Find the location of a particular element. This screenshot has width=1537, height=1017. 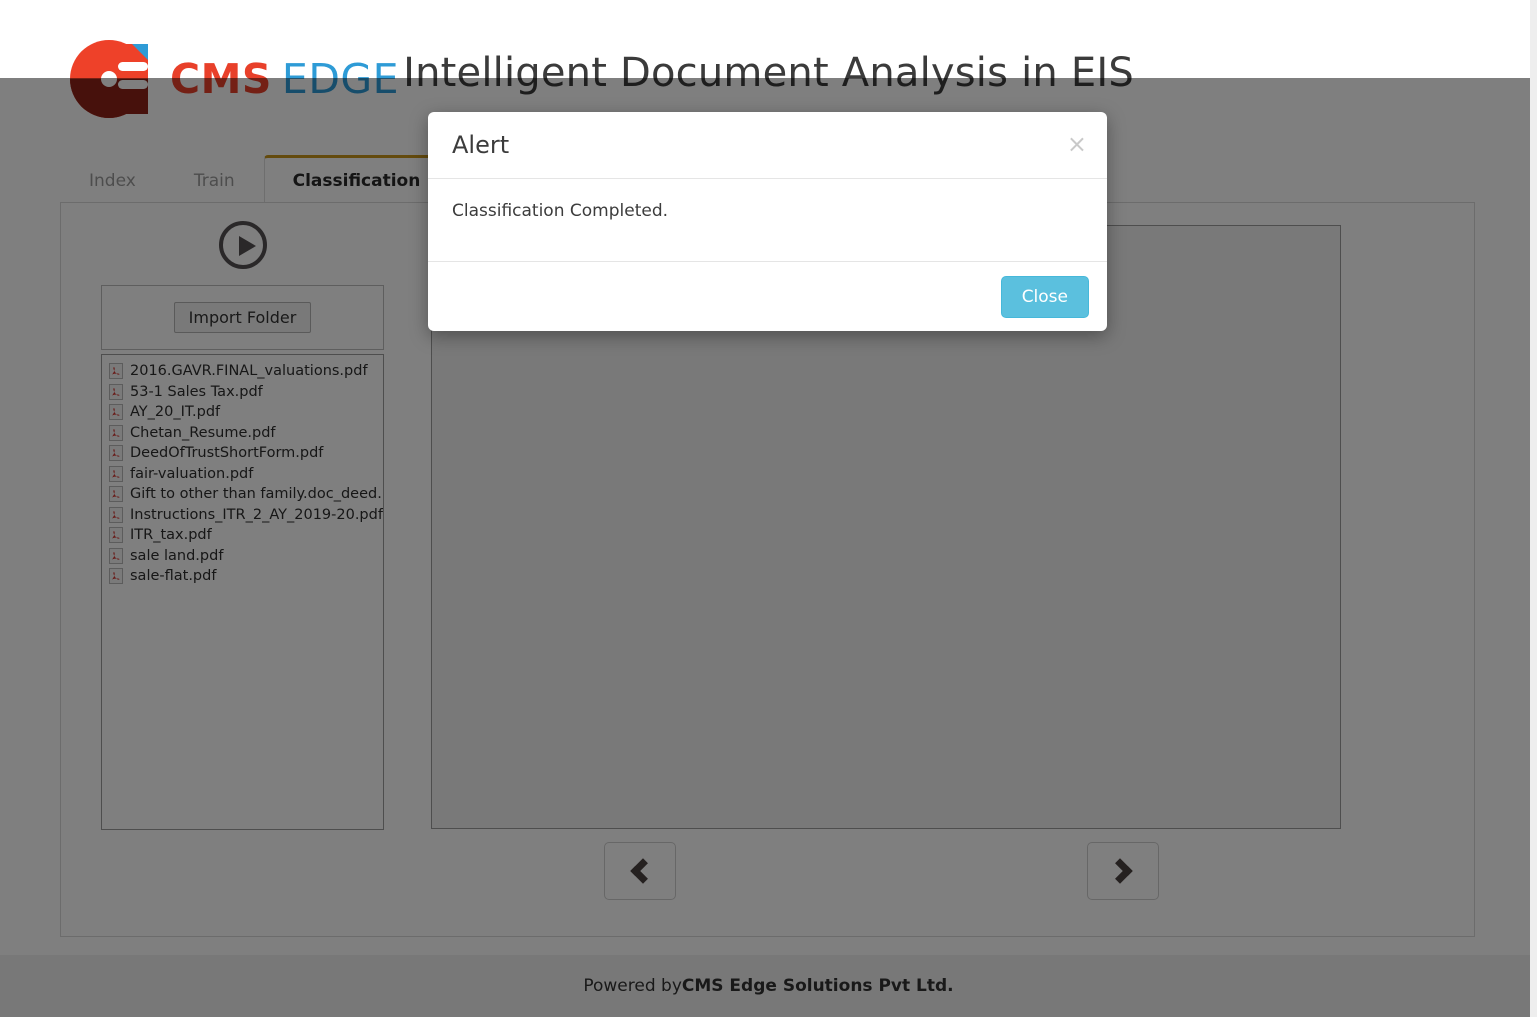

modal-footer: Close is located at coordinates (767, 296).